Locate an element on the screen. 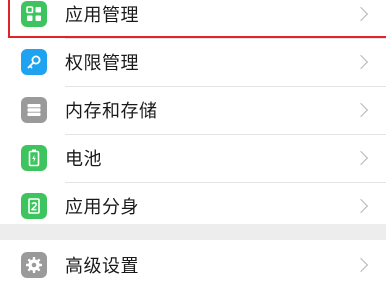 This screenshot has height=289, width=386. menu-item-label: 权限管理 is located at coordinates (102, 63).